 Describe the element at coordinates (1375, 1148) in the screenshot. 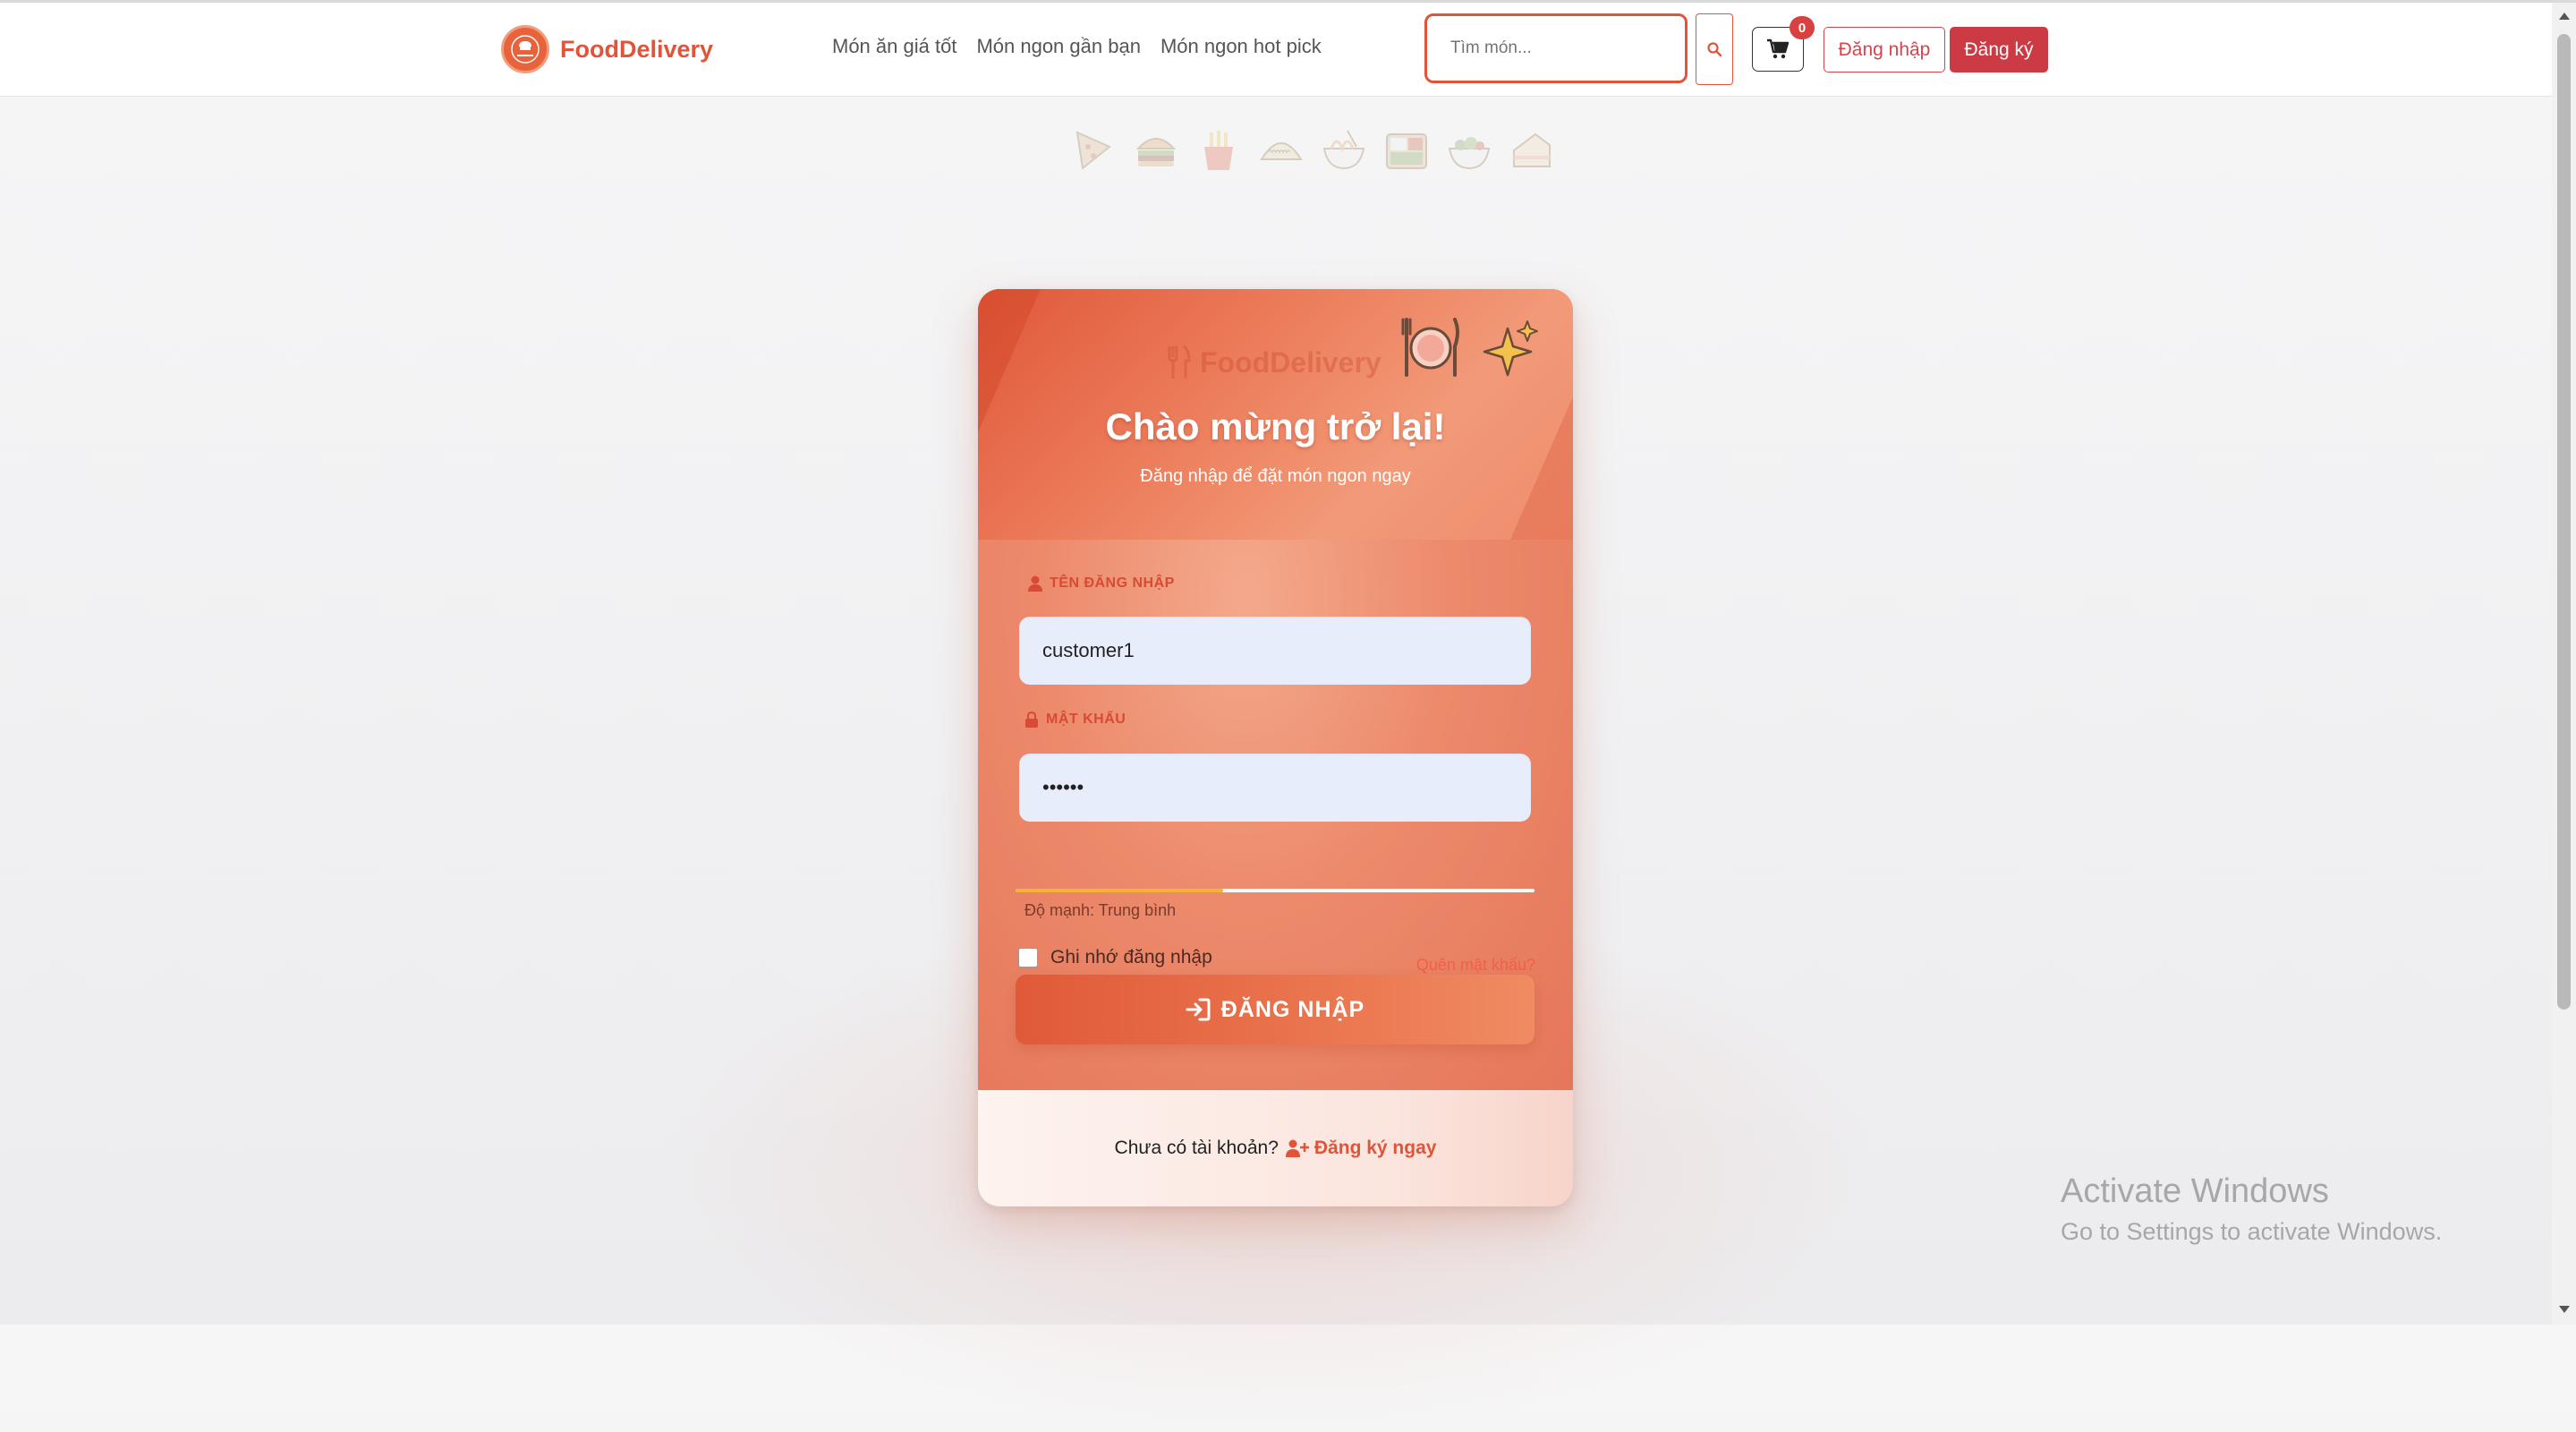

I see `register-now-label: Đăng ký ngay` at that location.